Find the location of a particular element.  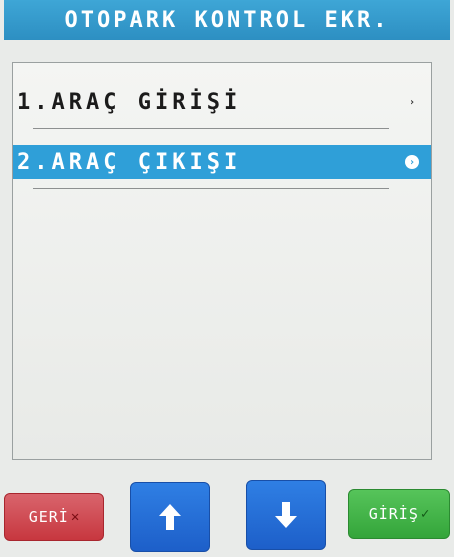

back-button-label: GERİ is located at coordinates (48, 517).